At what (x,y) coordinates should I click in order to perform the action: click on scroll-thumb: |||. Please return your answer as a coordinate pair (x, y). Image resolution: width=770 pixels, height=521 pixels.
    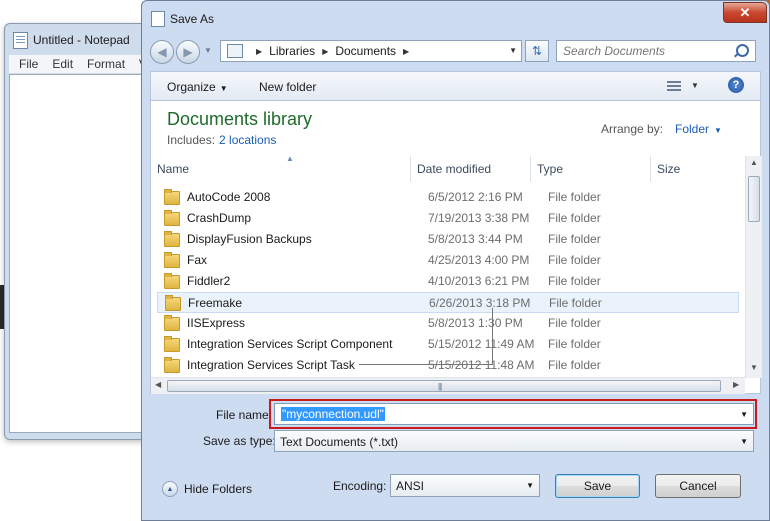
    Looking at the image, I should click on (444, 386).